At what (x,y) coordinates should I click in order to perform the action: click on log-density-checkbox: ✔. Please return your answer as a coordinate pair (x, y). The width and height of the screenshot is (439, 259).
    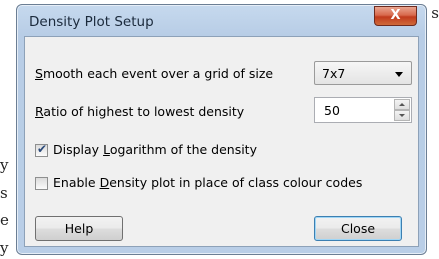
    Looking at the image, I should click on (41, 149).